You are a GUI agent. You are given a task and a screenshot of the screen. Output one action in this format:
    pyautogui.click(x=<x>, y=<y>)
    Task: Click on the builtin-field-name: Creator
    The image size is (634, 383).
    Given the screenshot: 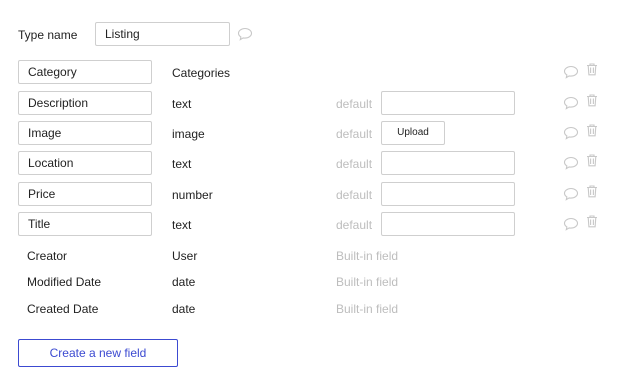 What is the action you would take?
    pyautogui.click(x=47, y=256)
    